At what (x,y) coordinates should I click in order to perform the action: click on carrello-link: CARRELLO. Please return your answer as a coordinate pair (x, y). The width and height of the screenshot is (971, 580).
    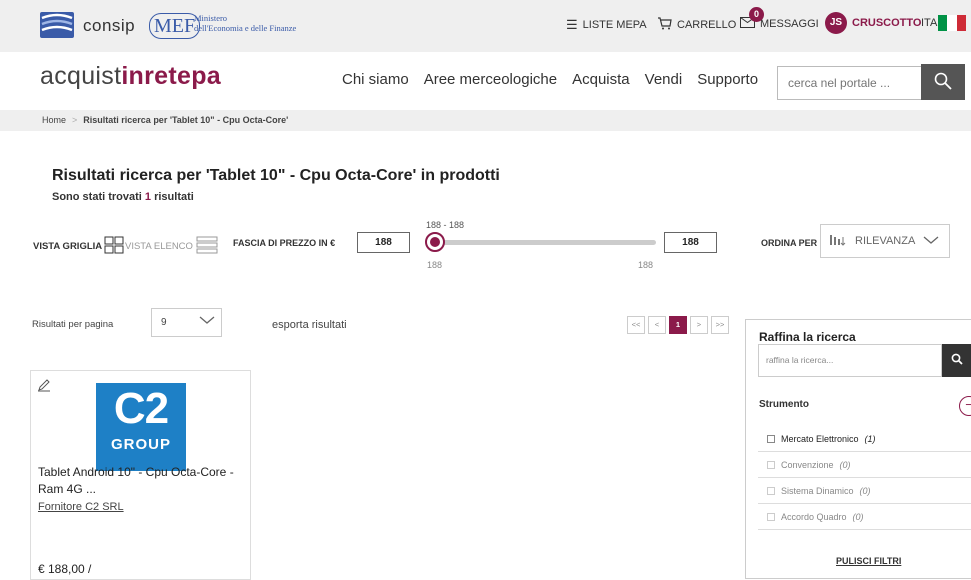
    Looking at the image, I should click on (696, 25).